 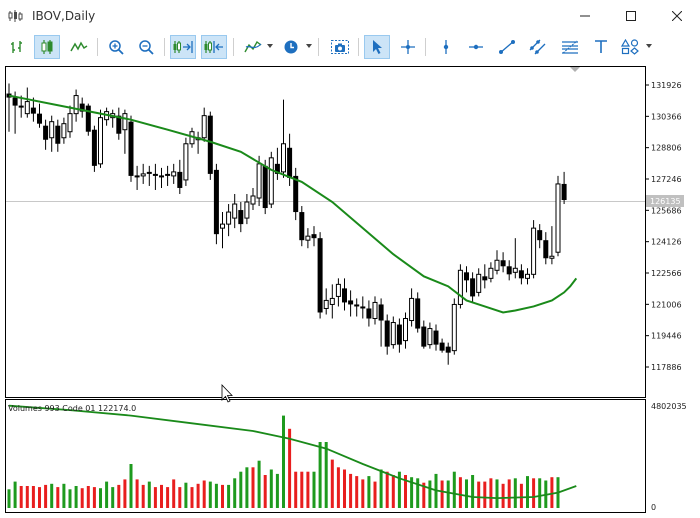 I want to click on close-icon, so click(x=677, y=16).